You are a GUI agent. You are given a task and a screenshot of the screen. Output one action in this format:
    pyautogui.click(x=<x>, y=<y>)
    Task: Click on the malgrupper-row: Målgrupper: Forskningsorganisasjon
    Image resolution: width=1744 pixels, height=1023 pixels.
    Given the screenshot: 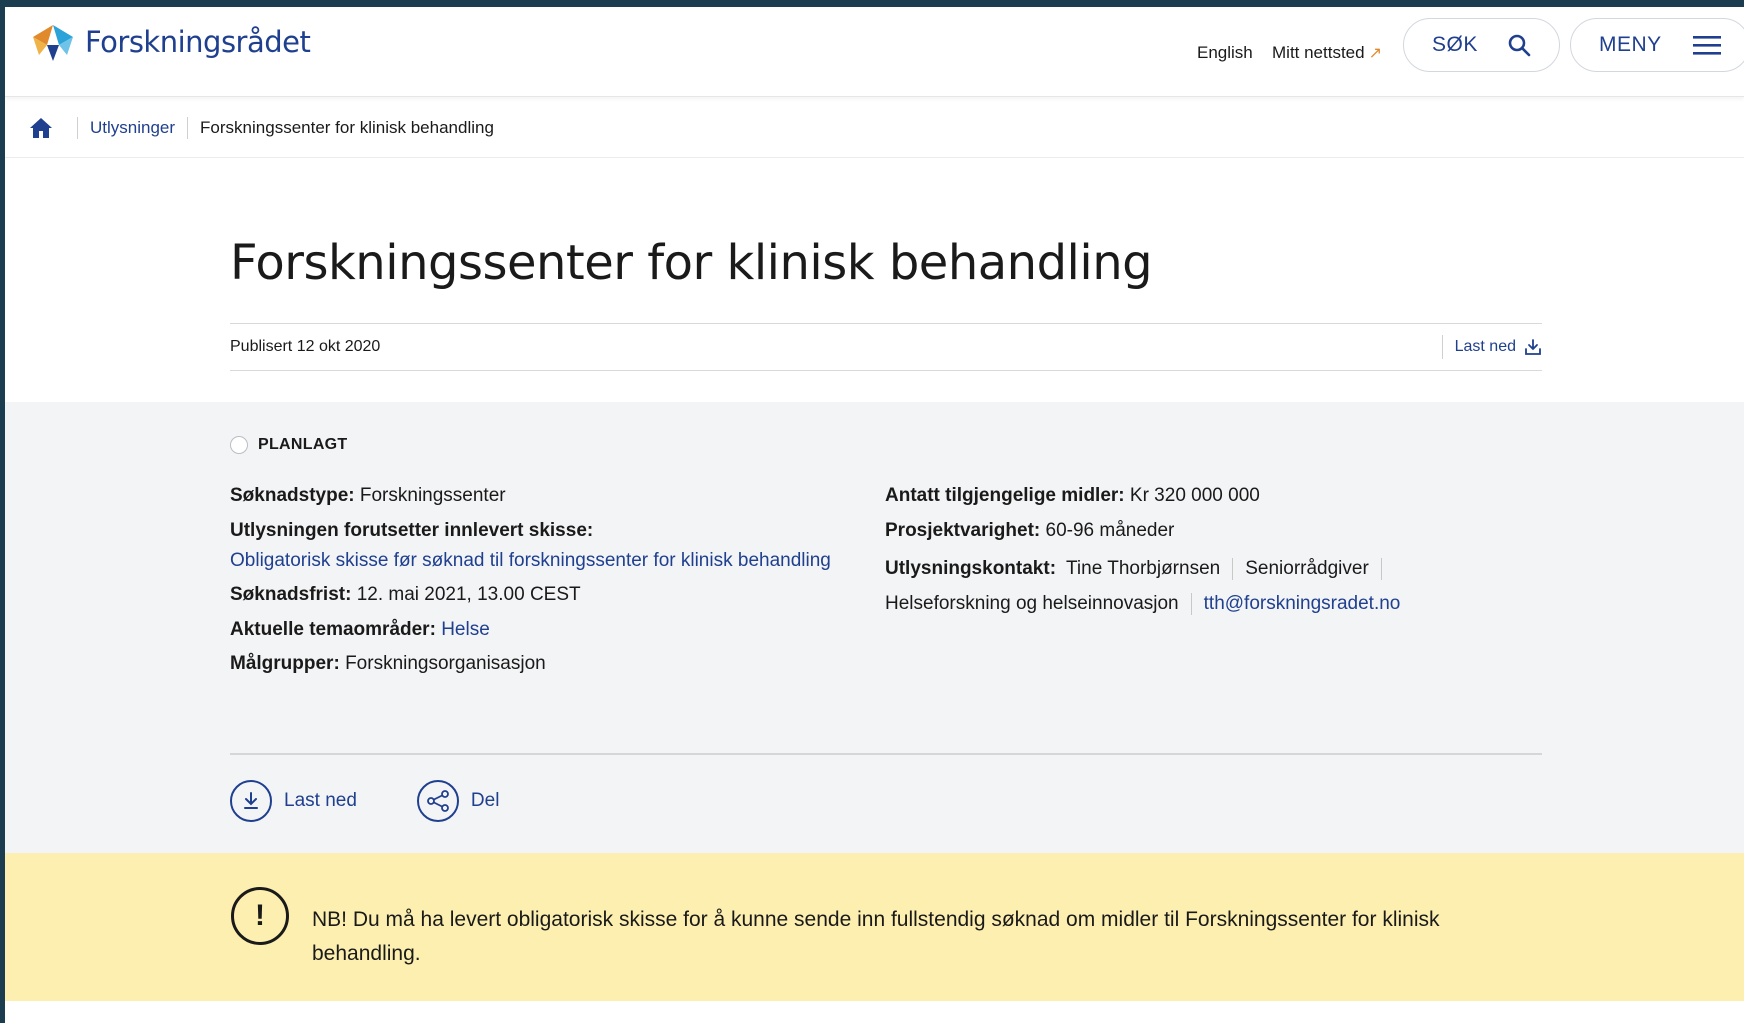 What is the action you would take?
    pyautogui.click(x=545, y=664)
    